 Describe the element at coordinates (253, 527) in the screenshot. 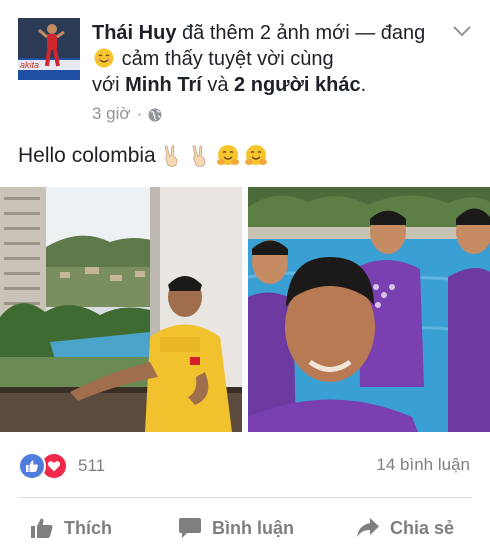

I see `comment-label: Bình luận` at that location.